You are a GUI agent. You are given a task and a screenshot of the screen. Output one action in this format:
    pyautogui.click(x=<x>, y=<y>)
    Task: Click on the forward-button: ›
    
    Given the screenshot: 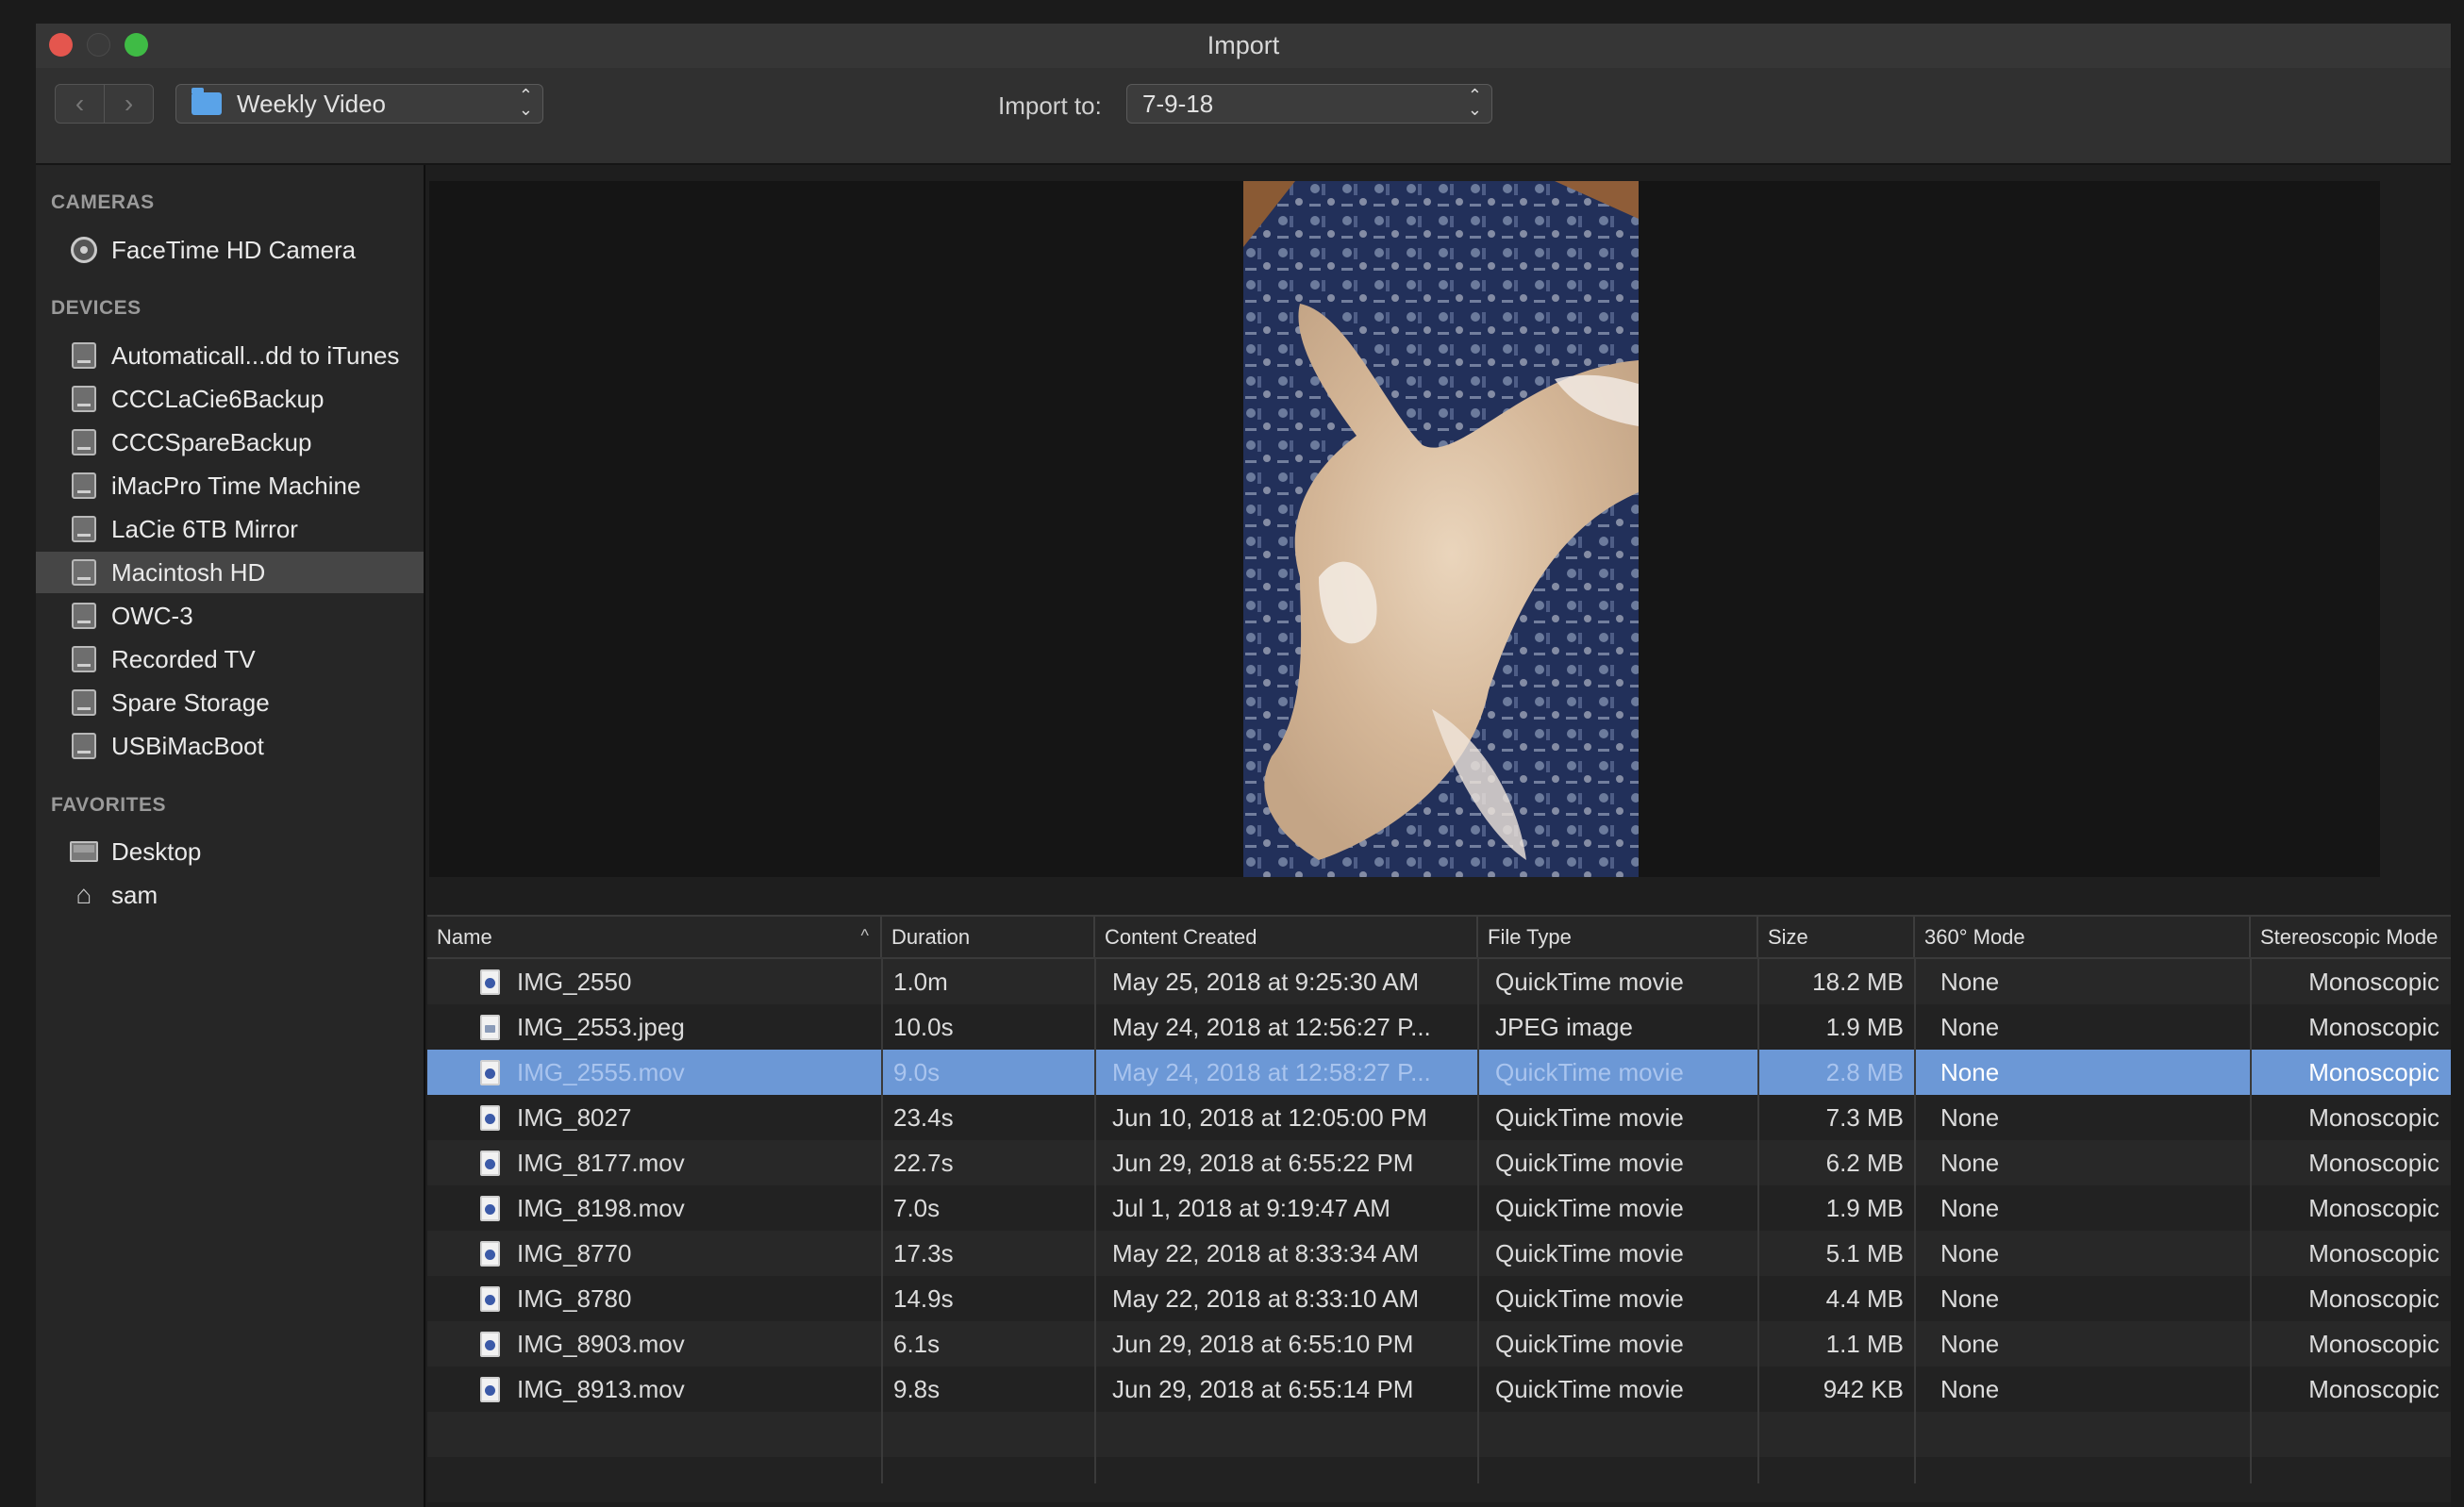 What is the action you would take?
    pyautogui.click(x=129, y=104)
    